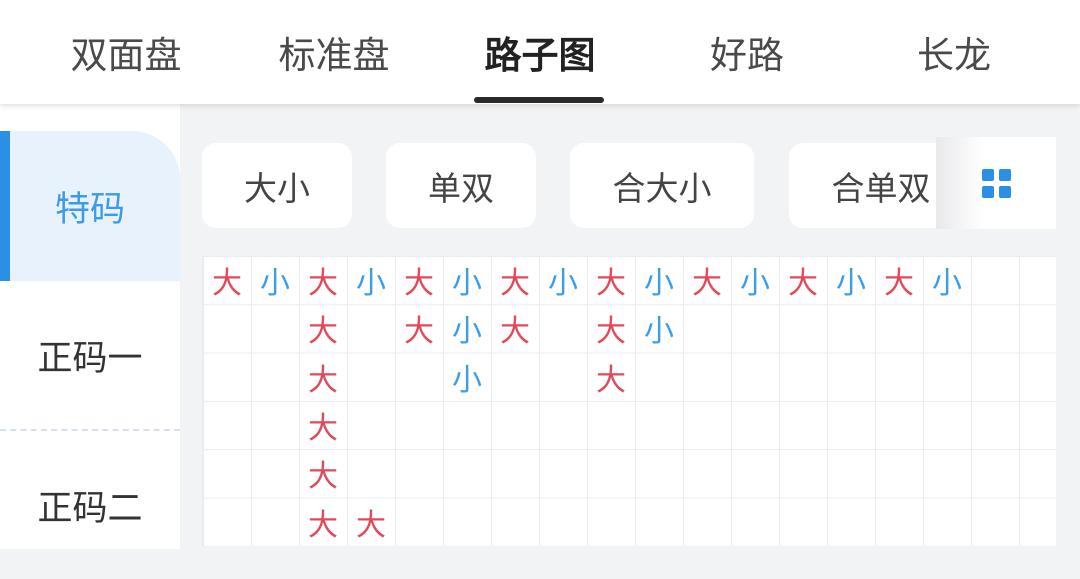 The width and height of the screenshot is (1080, 579). Describe the element at coordinates (277, 185) in the screenshot. I see `filter-big-small: 大小` at that location.